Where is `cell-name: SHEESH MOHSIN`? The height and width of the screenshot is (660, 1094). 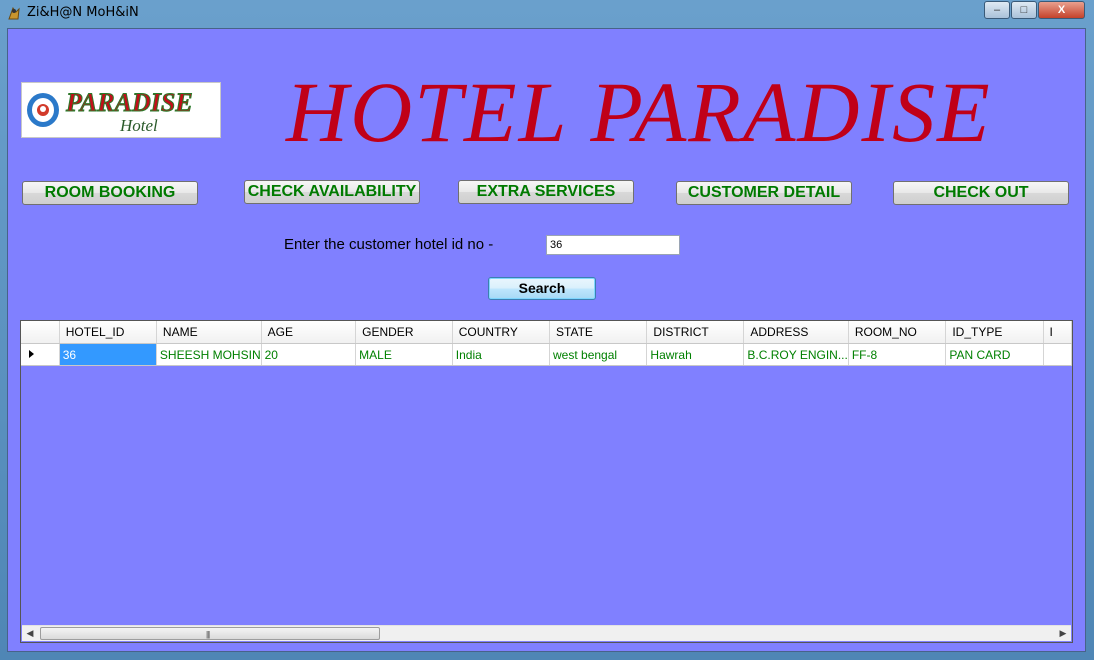 cell-name: SHEESH MOHSIN is located at coordinates (209, 354).